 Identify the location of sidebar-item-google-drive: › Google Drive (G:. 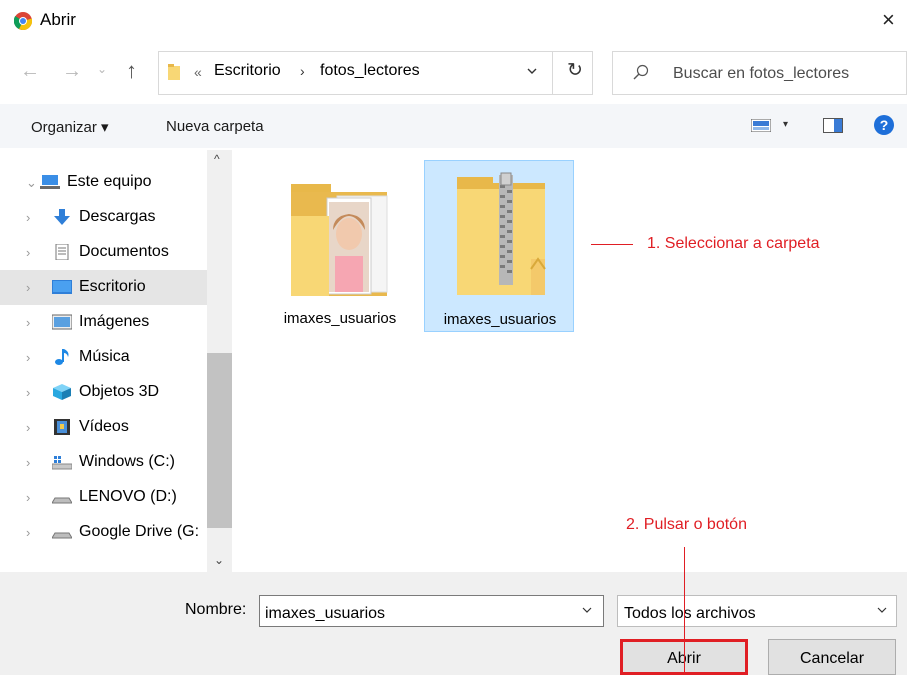
(103, 532).